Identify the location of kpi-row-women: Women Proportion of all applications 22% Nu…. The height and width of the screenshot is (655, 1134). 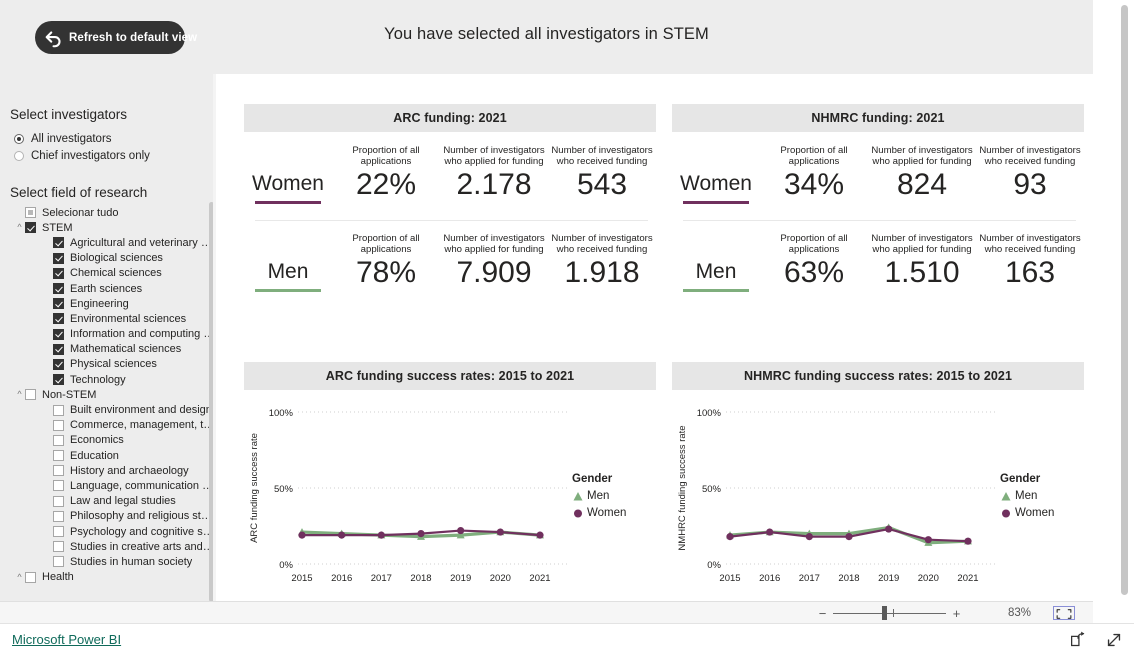
(450, 176).